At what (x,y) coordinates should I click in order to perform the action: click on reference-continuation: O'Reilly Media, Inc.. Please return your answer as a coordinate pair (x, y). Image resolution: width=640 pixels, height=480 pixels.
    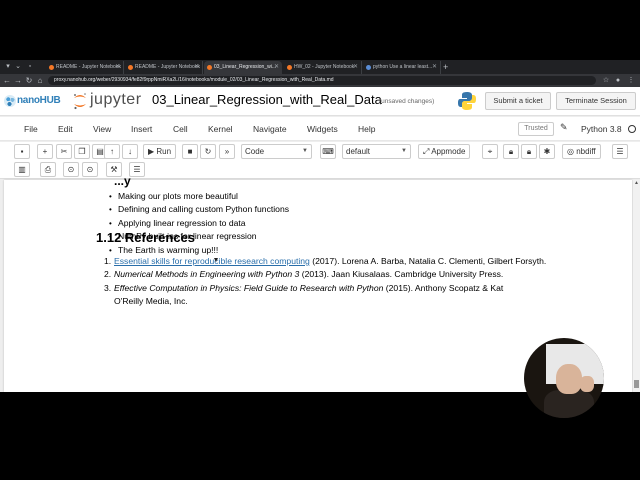
    Looking at the image, I should click on (151, 301).